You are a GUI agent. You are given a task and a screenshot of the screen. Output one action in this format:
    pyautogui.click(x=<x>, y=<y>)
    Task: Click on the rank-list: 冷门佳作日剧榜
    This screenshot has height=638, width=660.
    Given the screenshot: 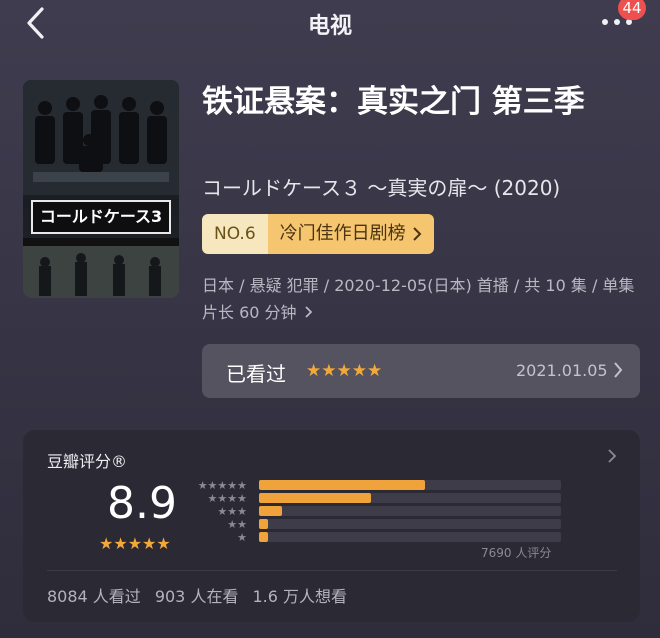 What is the action you would take?
    pyautogui.click(x=350, y=234)
    